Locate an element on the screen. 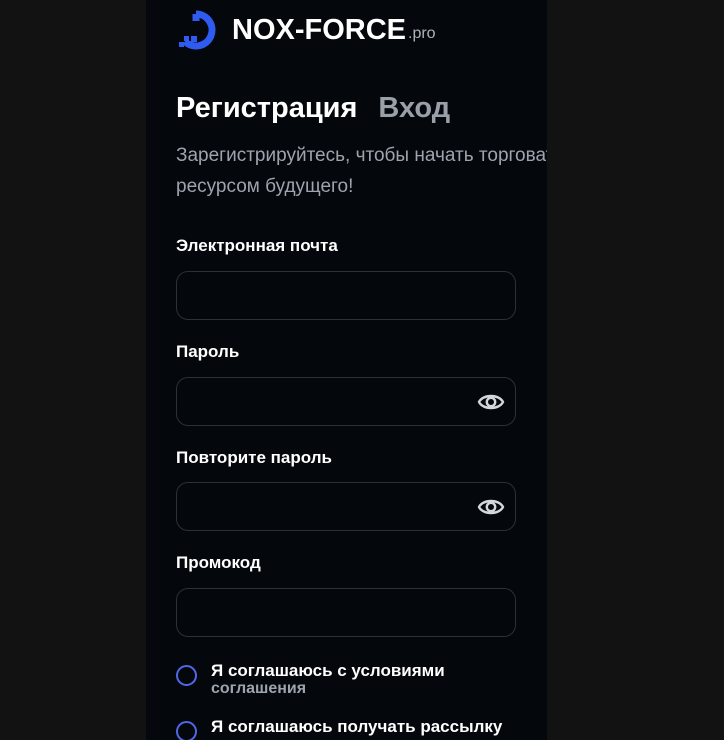 The width and height of the screenshot is (724, 740). brand-logo: NOX-FORCE .pro is located at coordinates (306, 30).